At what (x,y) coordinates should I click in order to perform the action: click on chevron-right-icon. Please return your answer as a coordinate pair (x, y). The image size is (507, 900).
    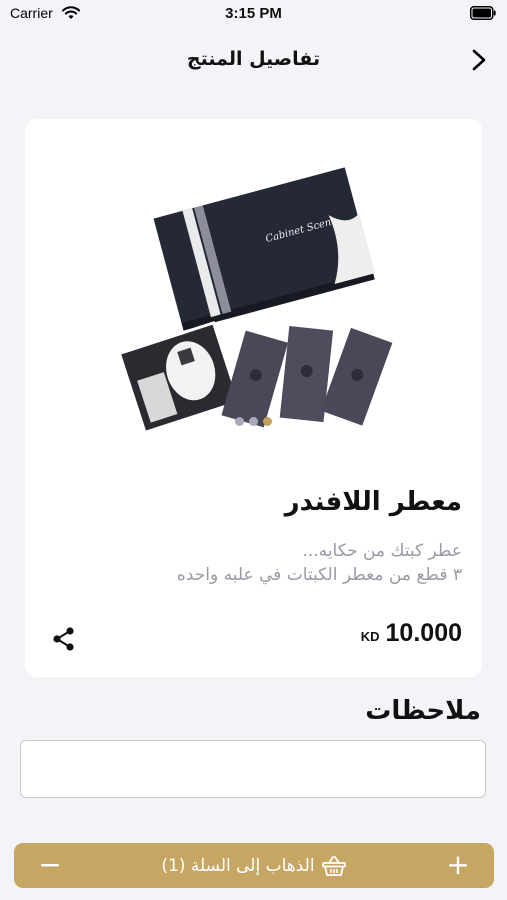
    Looking at the image, I should click on (479, 60).